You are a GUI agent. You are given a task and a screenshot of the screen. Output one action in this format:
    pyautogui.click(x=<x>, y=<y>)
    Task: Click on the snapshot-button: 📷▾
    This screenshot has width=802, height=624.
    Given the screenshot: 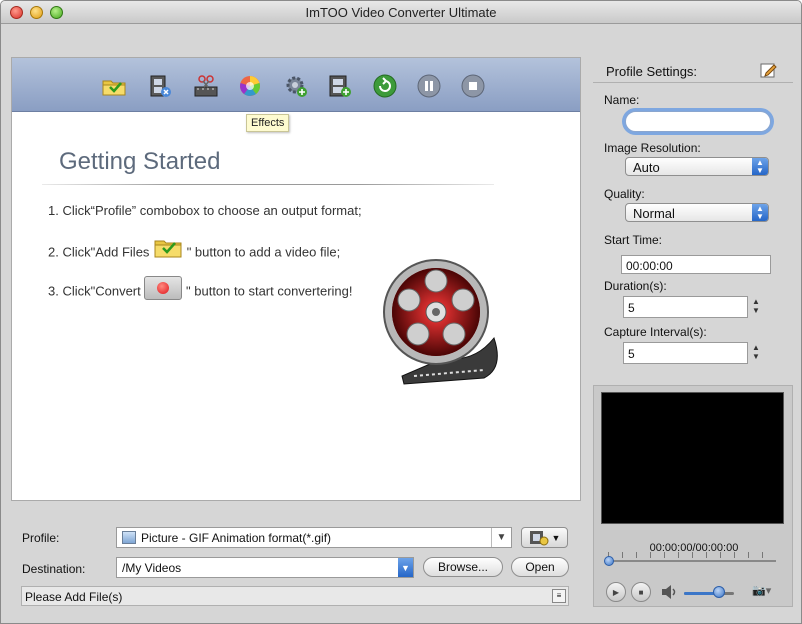 What is the action you would take?
    pyautogui.click(x=766, y=592)
    